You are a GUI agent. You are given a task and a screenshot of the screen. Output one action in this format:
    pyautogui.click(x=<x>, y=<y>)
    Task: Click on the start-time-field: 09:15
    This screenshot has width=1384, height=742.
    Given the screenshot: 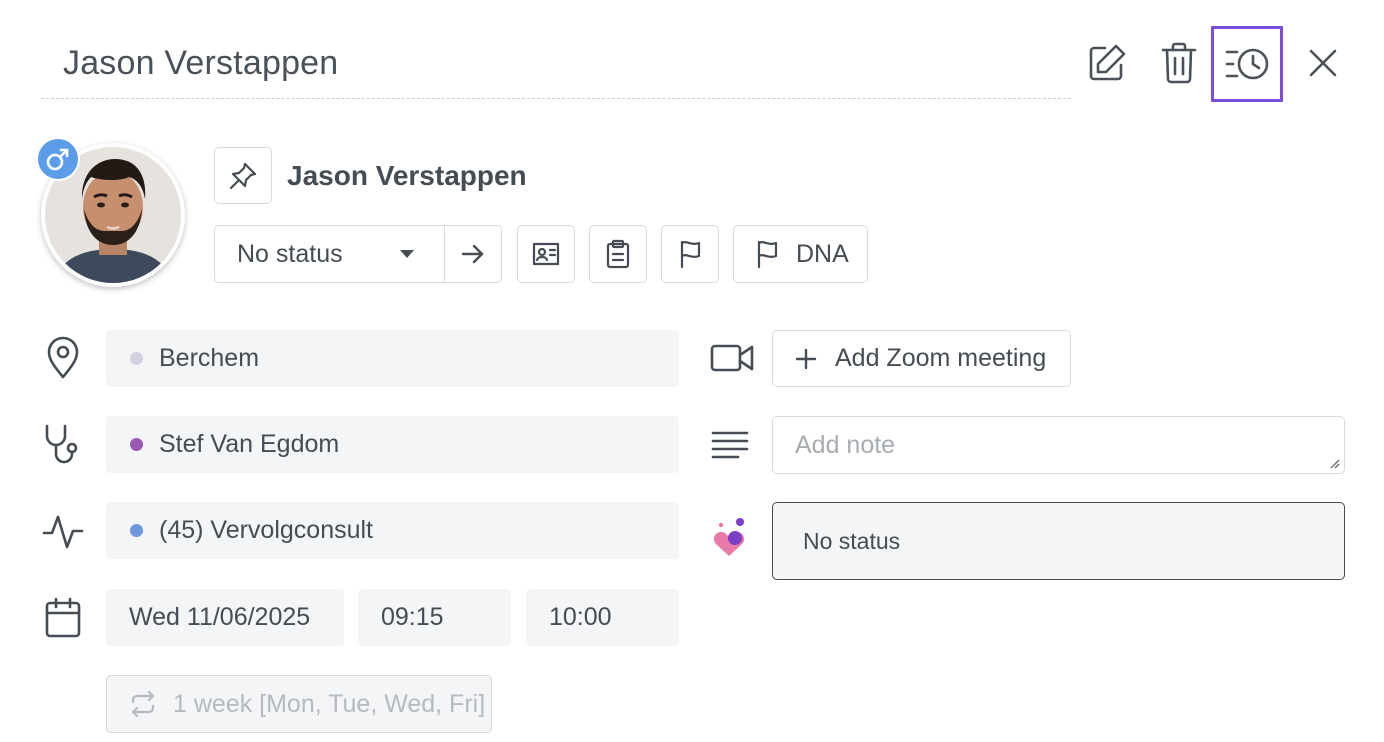 What is the action you would take?
    pyautogui.click(x=434, y=617)
    